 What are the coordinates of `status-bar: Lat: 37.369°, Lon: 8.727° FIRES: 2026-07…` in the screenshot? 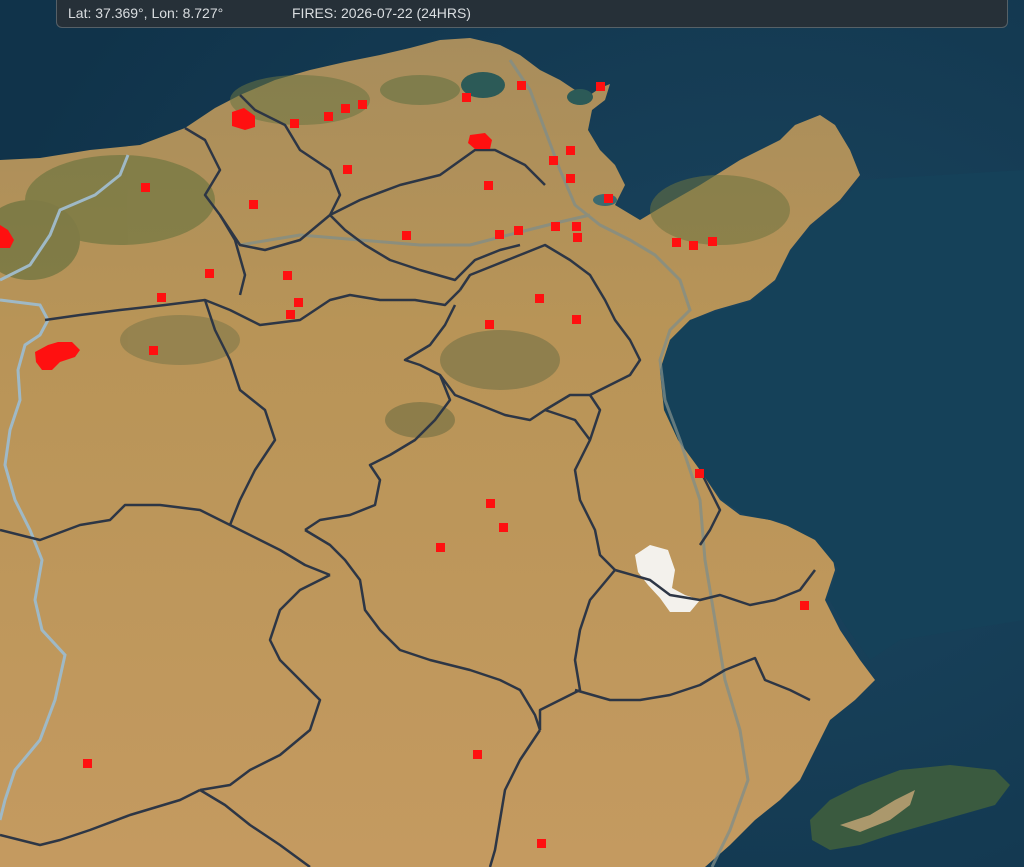 It's located at (532, 14).